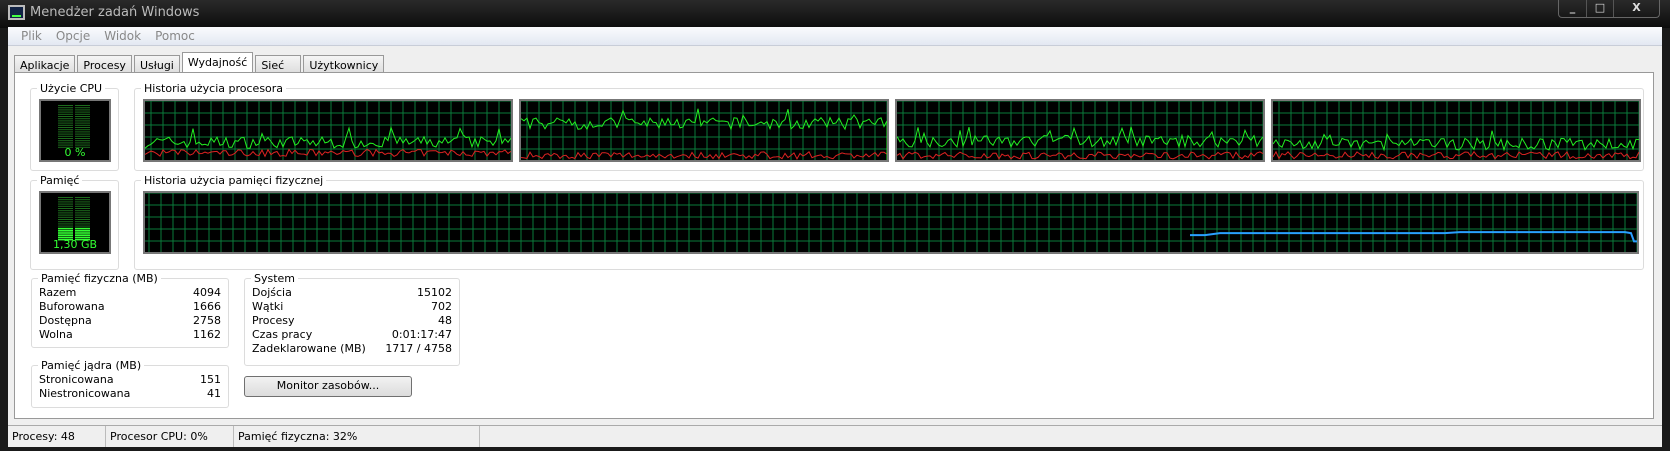 Image resolution: width=1670 pixels, height=451 pixels. Describe the element at coordinates (130, 394) in the screenshot. I see `stat-row: Niestronicowana 41` at that location.